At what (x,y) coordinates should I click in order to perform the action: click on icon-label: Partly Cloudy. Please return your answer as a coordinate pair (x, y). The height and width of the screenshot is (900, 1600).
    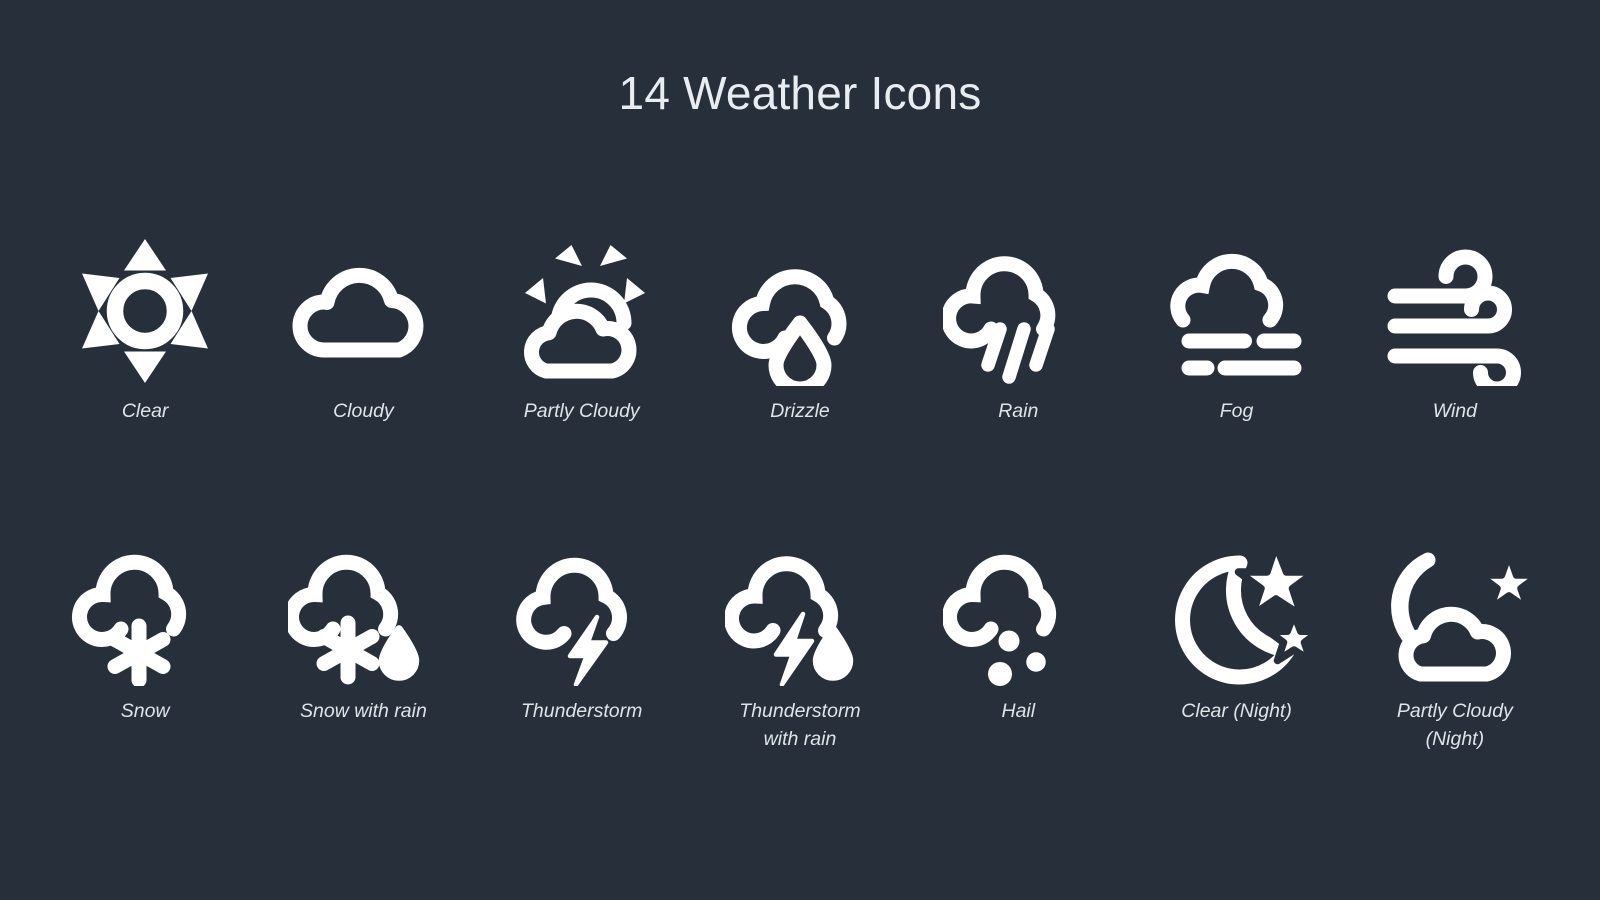
    Looking at the image, I should click on (581, 411).